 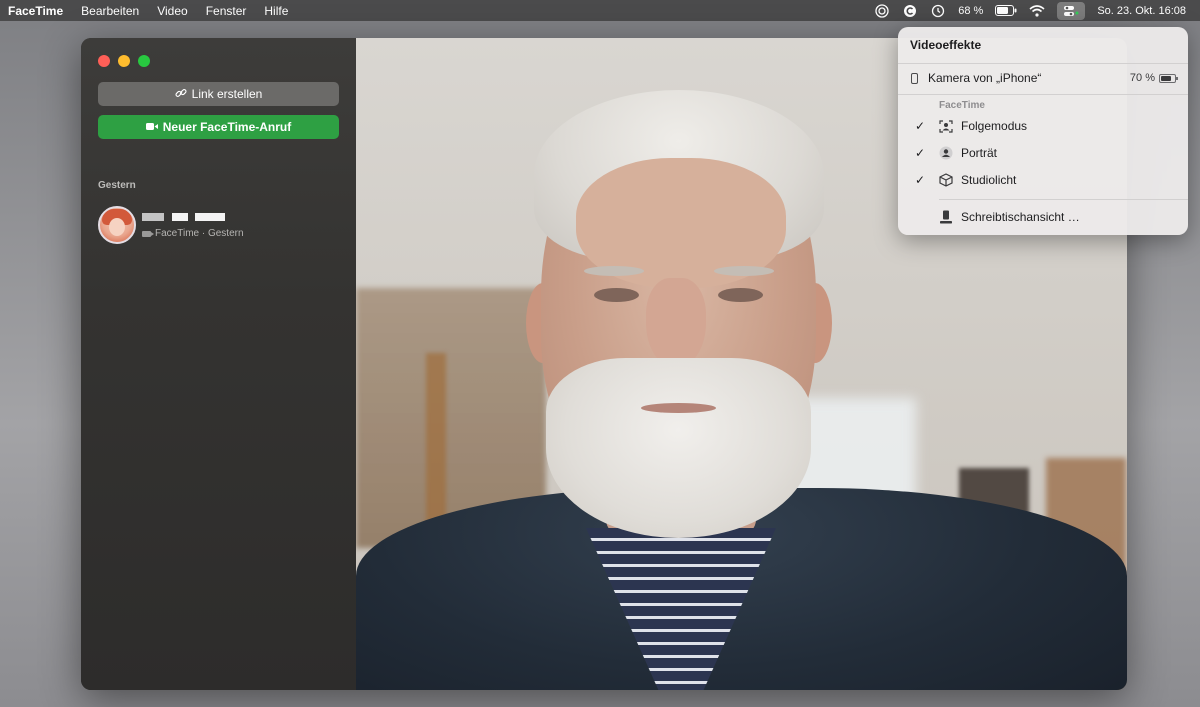 What do you see at coordinates (1043, 153) in the screenshot?
I see `effect-portrait: ✓ Porträt` at bounding box center [1043, 153].